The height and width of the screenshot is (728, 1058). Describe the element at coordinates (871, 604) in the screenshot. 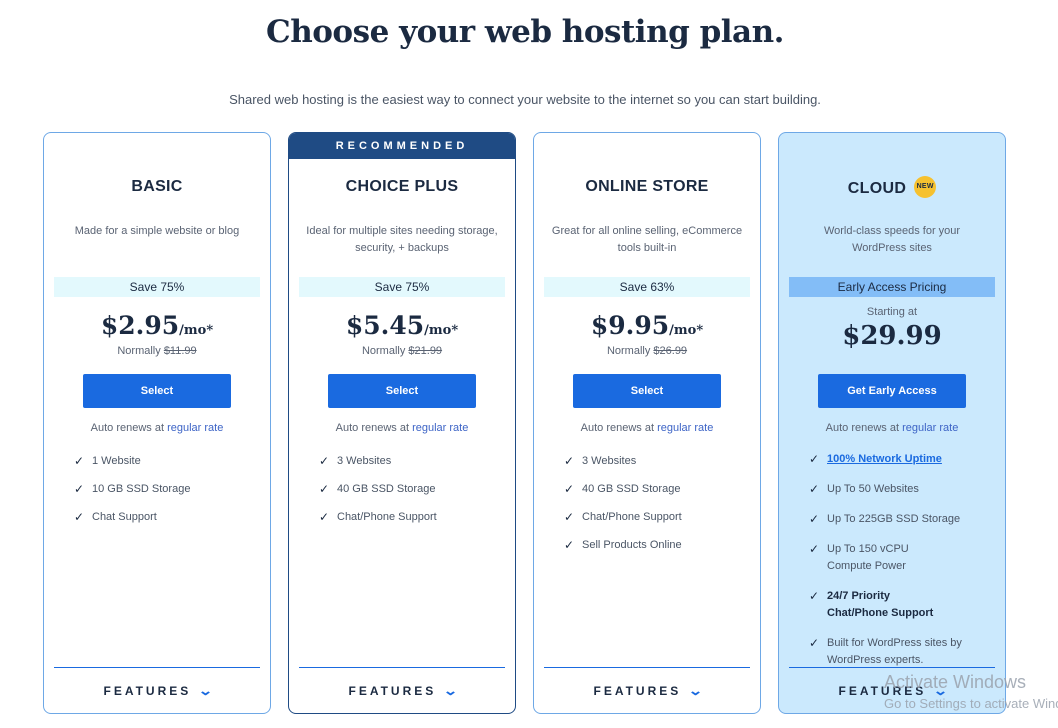

I see `feature-item: ✓ 24/7 Priority Chat/Phone Support` at that location.